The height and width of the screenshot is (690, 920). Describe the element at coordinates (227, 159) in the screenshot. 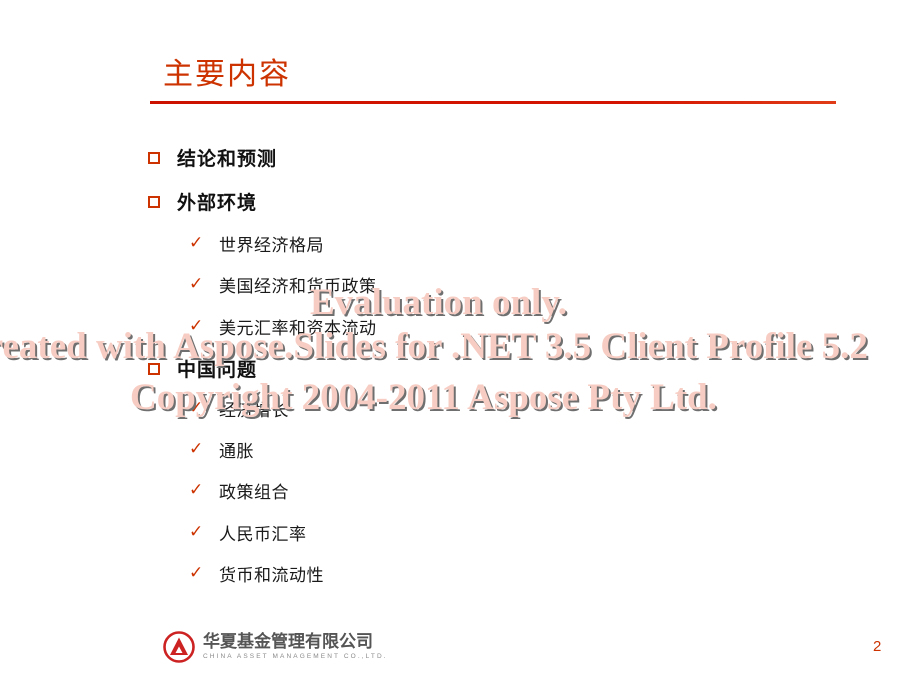

I see `outline-item-label: 结论和预测` at that location.